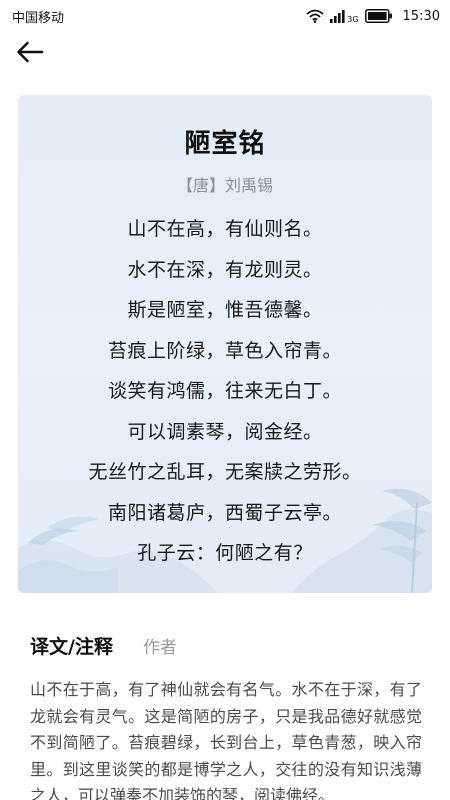  Describe the element at coordinates (225, 472) in the screenshot. I see `poem-line: 无丝竹之乱耳，无案牍之劳形。` at that location.